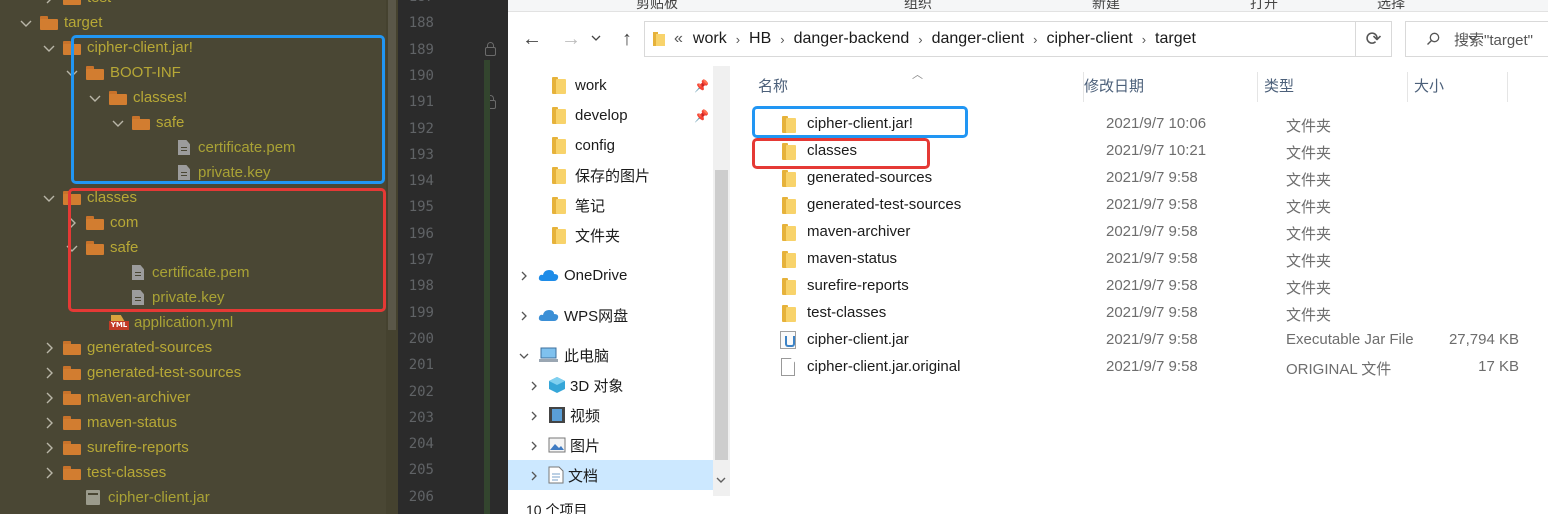  Describe the element at coordinates (1175, 39) in the screenshot. I see `breadcrumb-item: target` at that location.